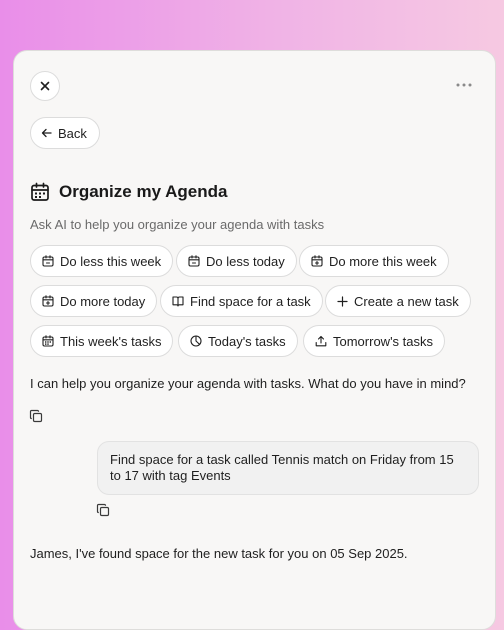  I want to click on close-icon, so click(45, 86).